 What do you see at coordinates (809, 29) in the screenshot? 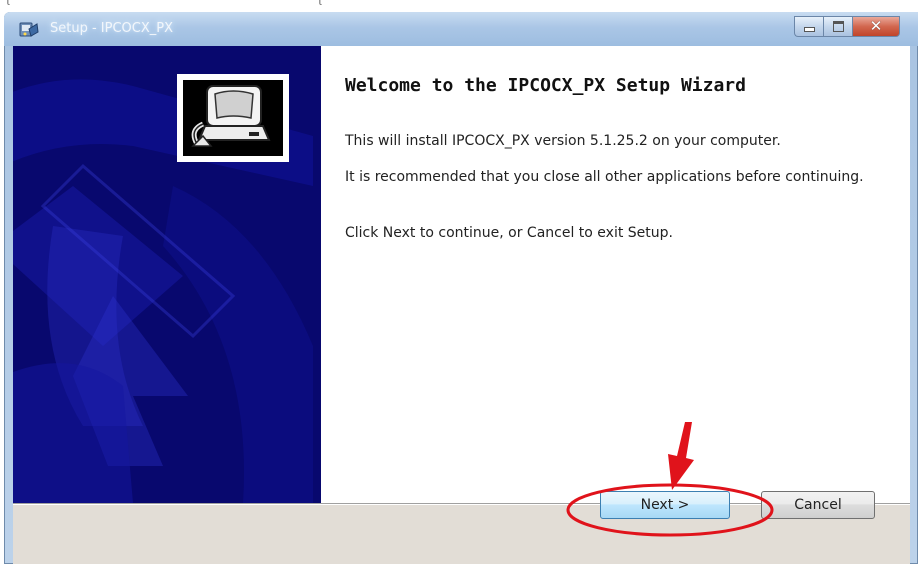
I see `minimize-icon` at bounding box center [809, 29].